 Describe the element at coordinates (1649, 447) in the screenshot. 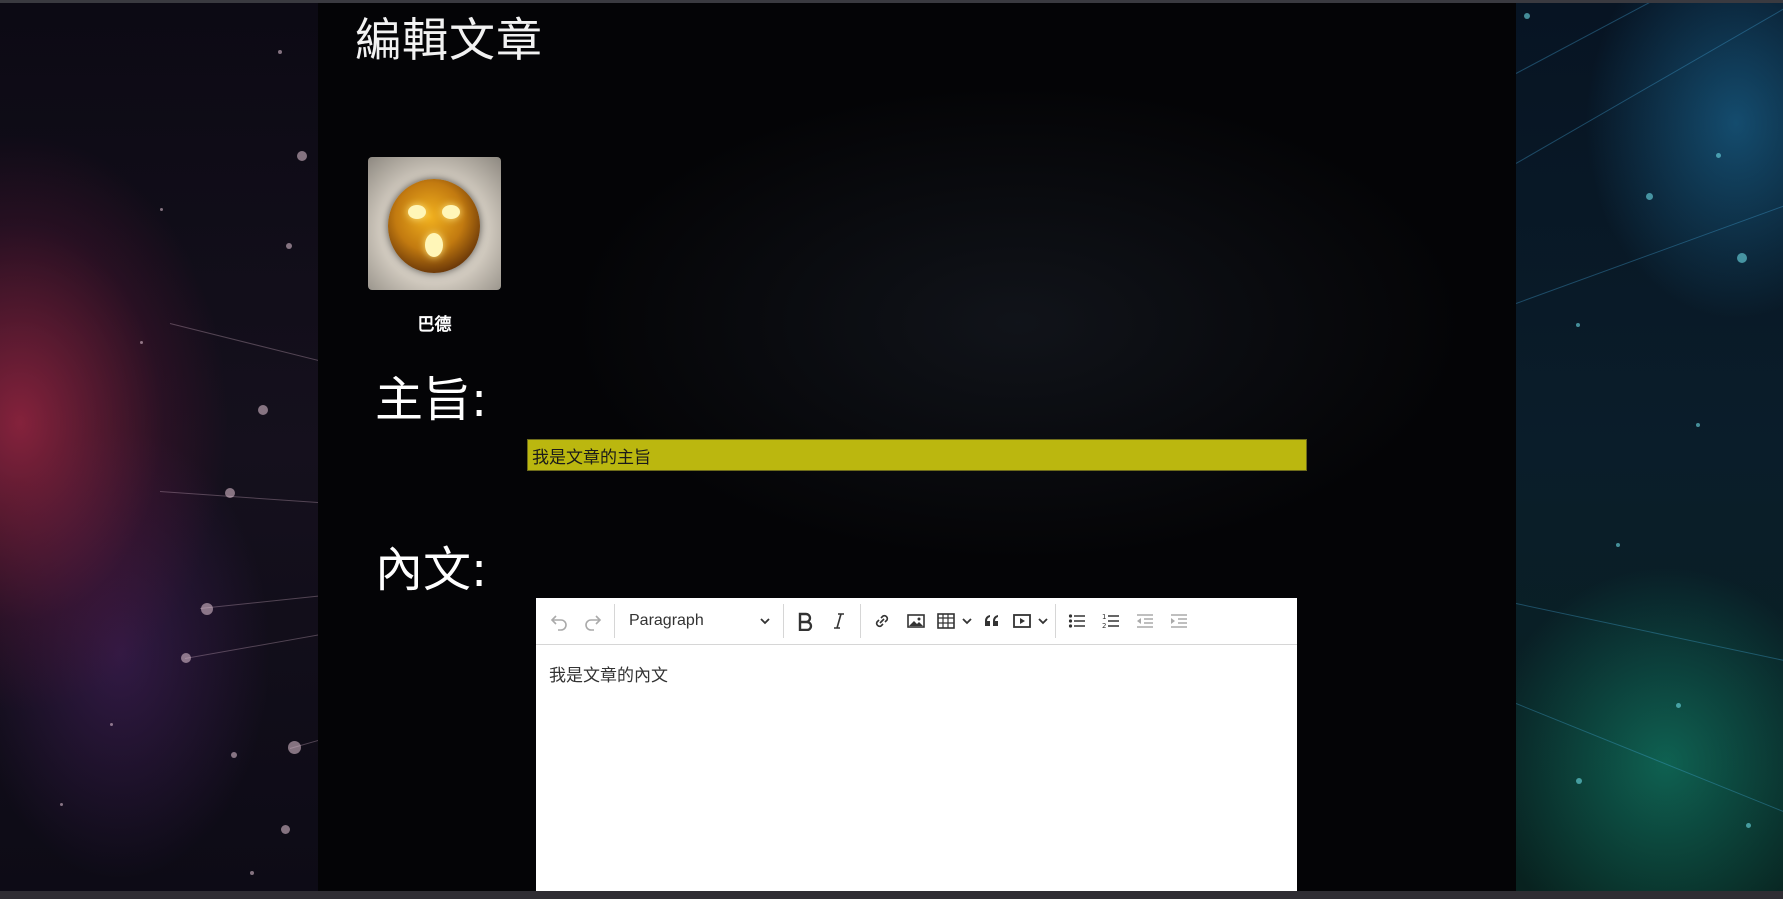

I see `right-background-art` at that location.